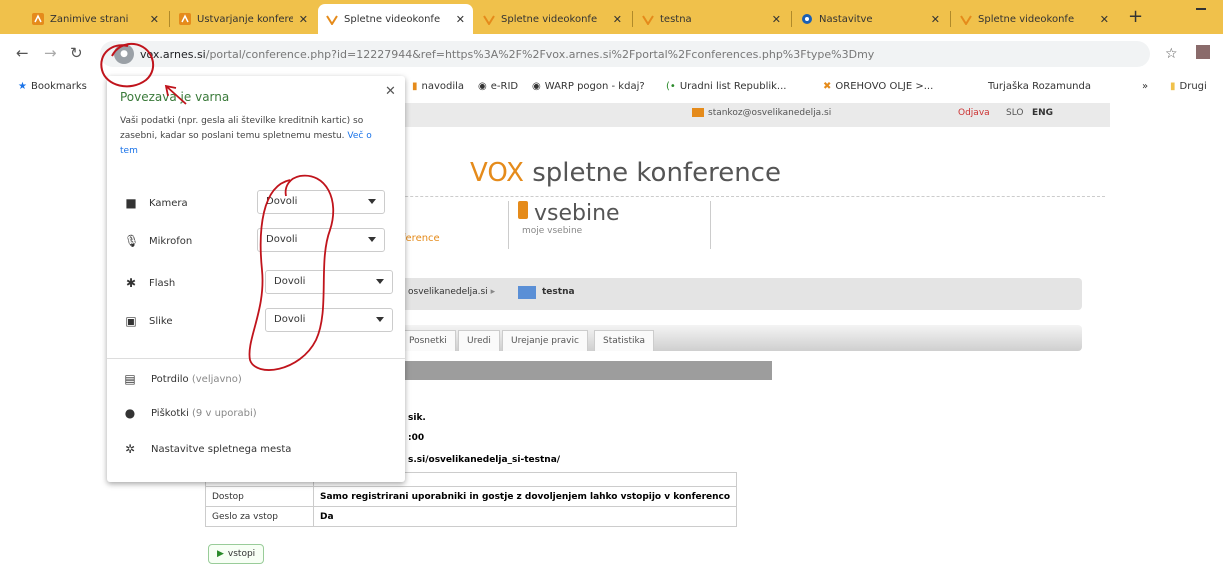 The height and width of the screenshot is (569, 1223). What do you see at coordinates (1193, 86) in the screenshot?
I see `bookmark-label: Drugi` at bounding box center [1193, 86].